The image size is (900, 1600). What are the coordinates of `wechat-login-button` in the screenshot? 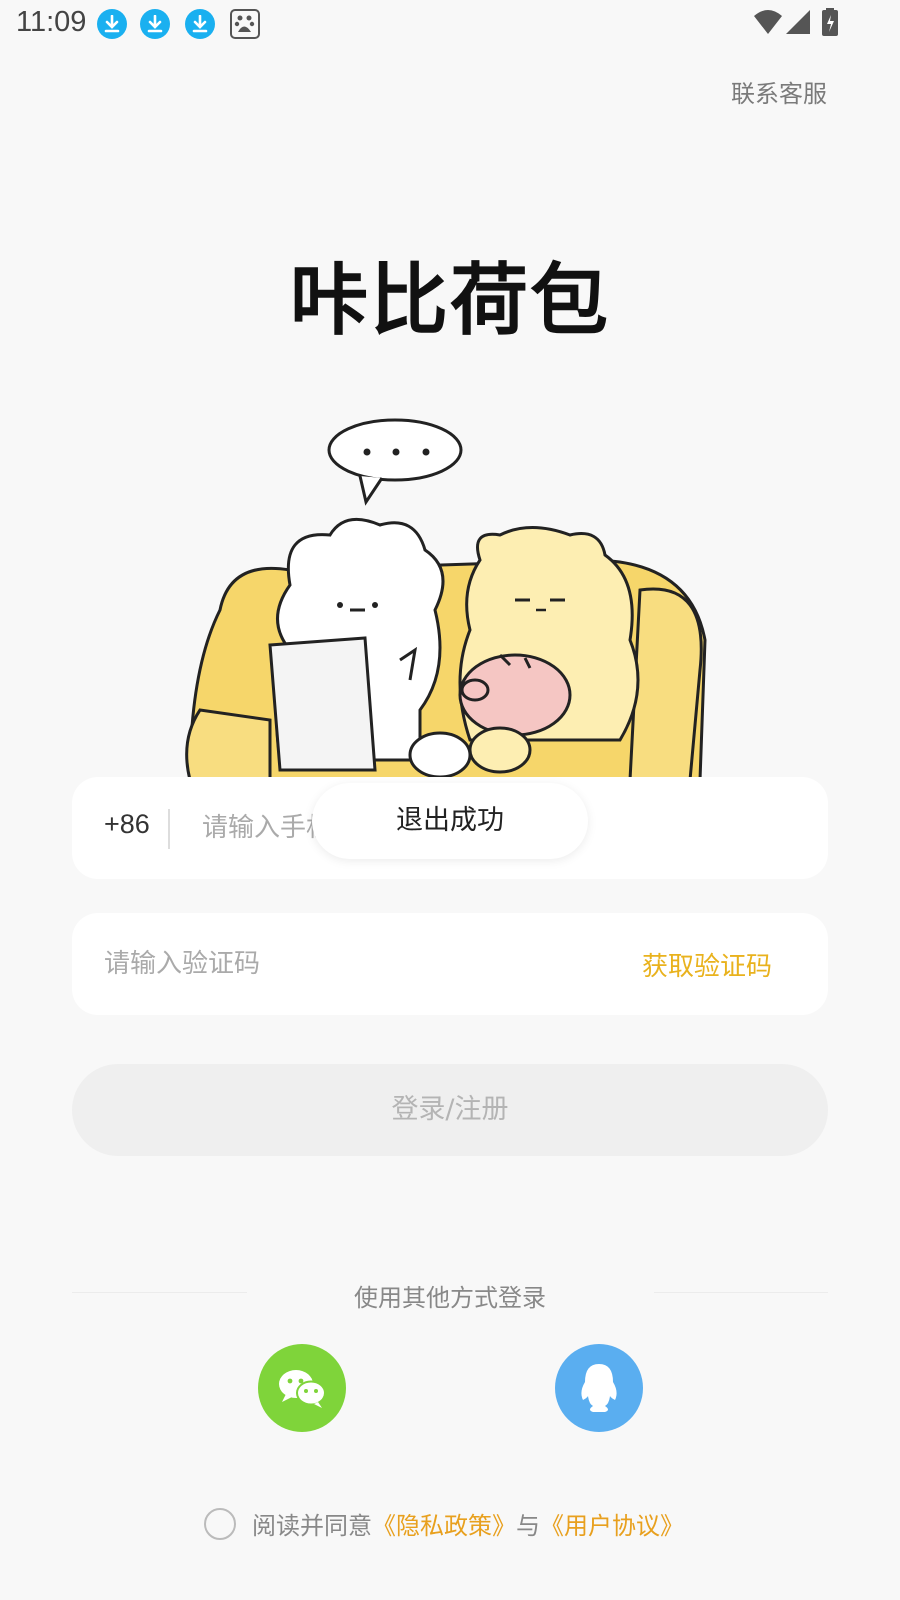 It's located at (302, 1388).